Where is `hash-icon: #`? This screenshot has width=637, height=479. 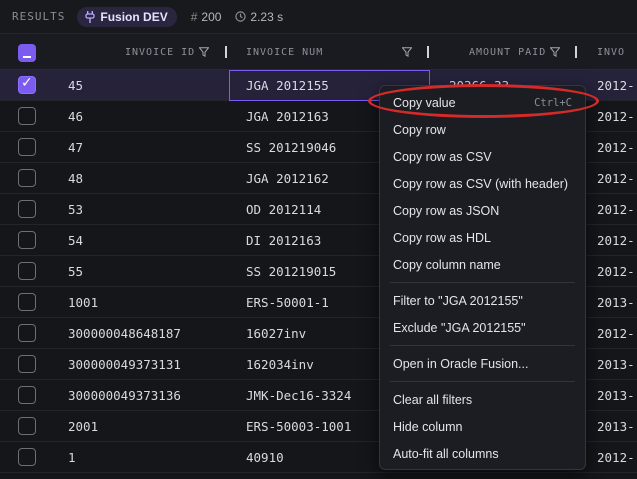 hash-icon: # is located at coordinates (194, 16).